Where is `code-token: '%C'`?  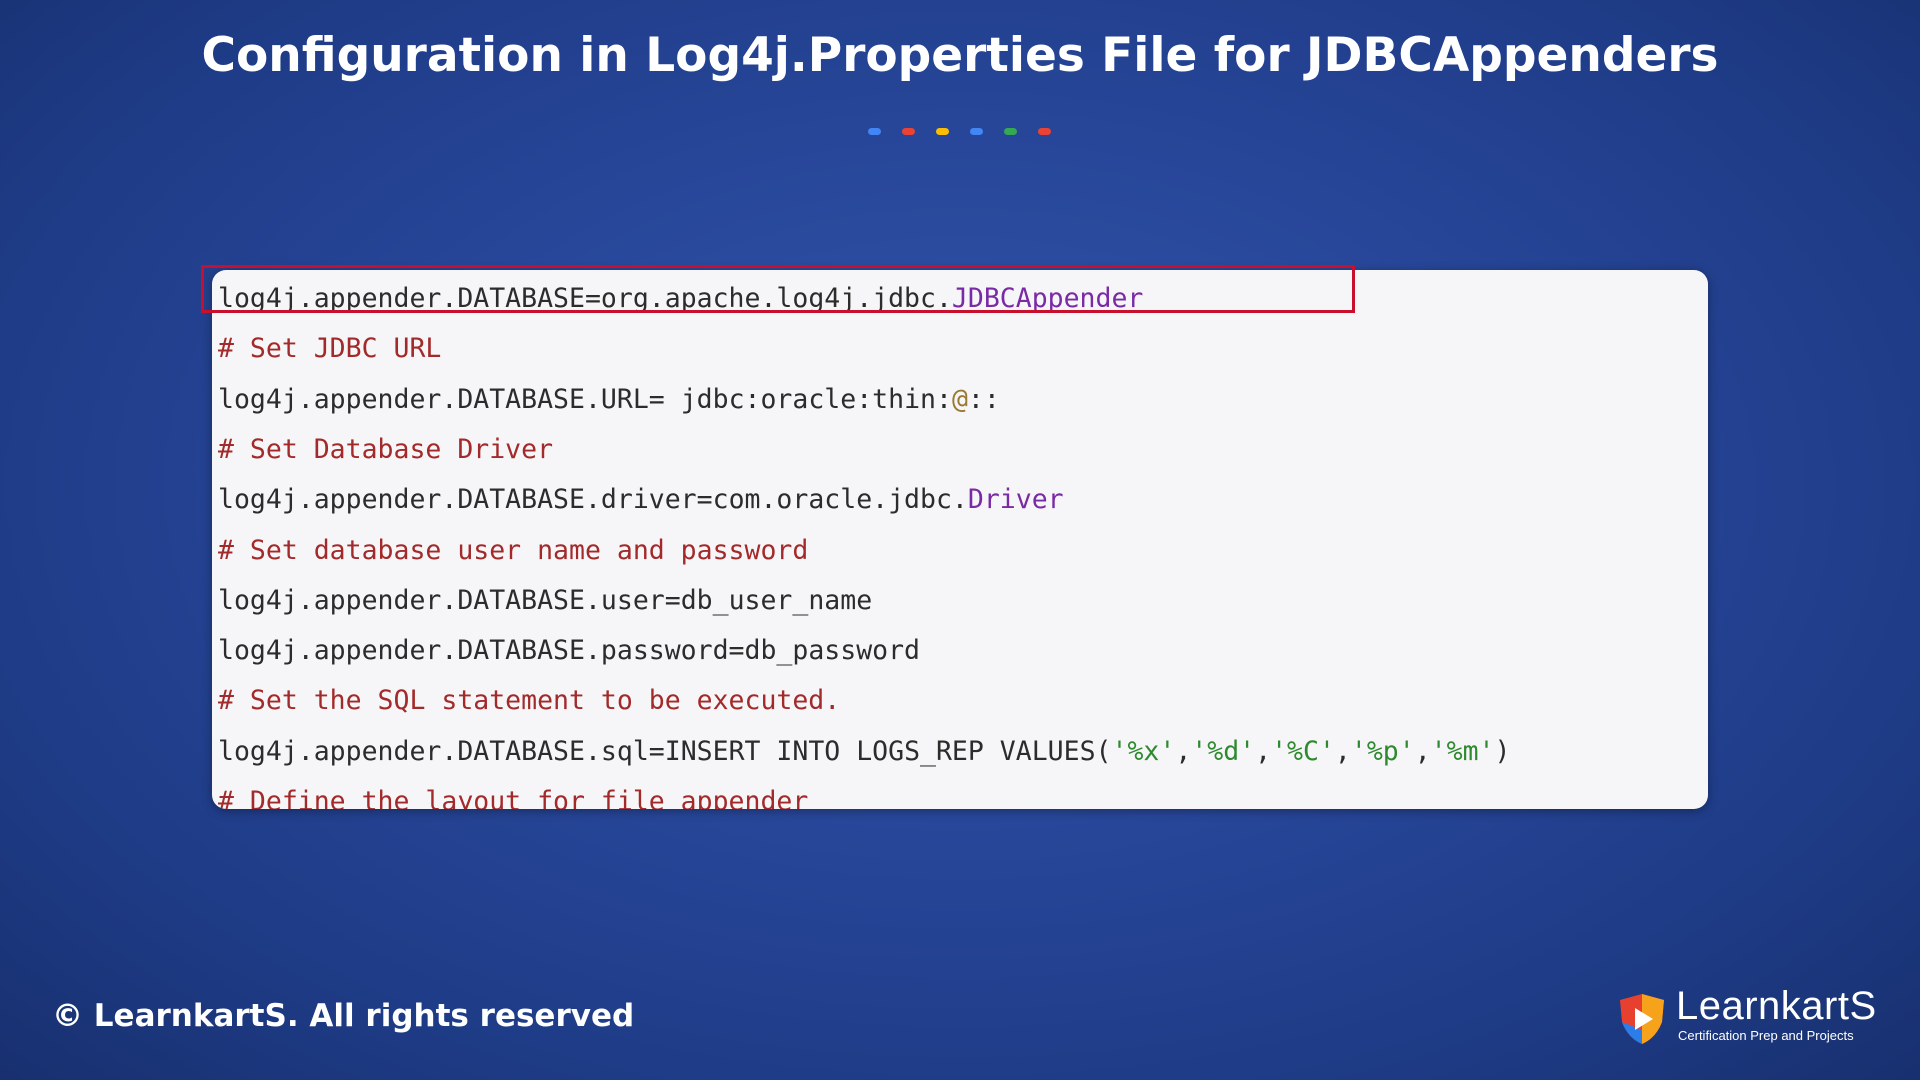 code-token: '%C' is located at coordinates (1303, 751).